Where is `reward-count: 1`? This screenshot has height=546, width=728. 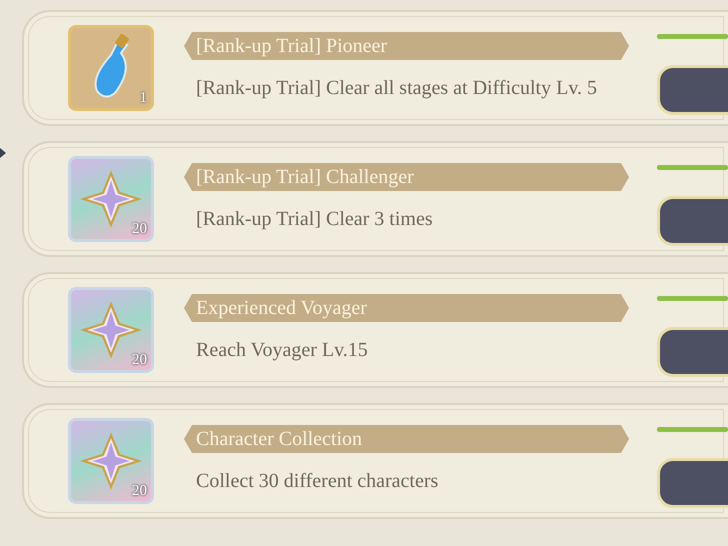 reward-count: 1 is located at coordinates (143, 98).